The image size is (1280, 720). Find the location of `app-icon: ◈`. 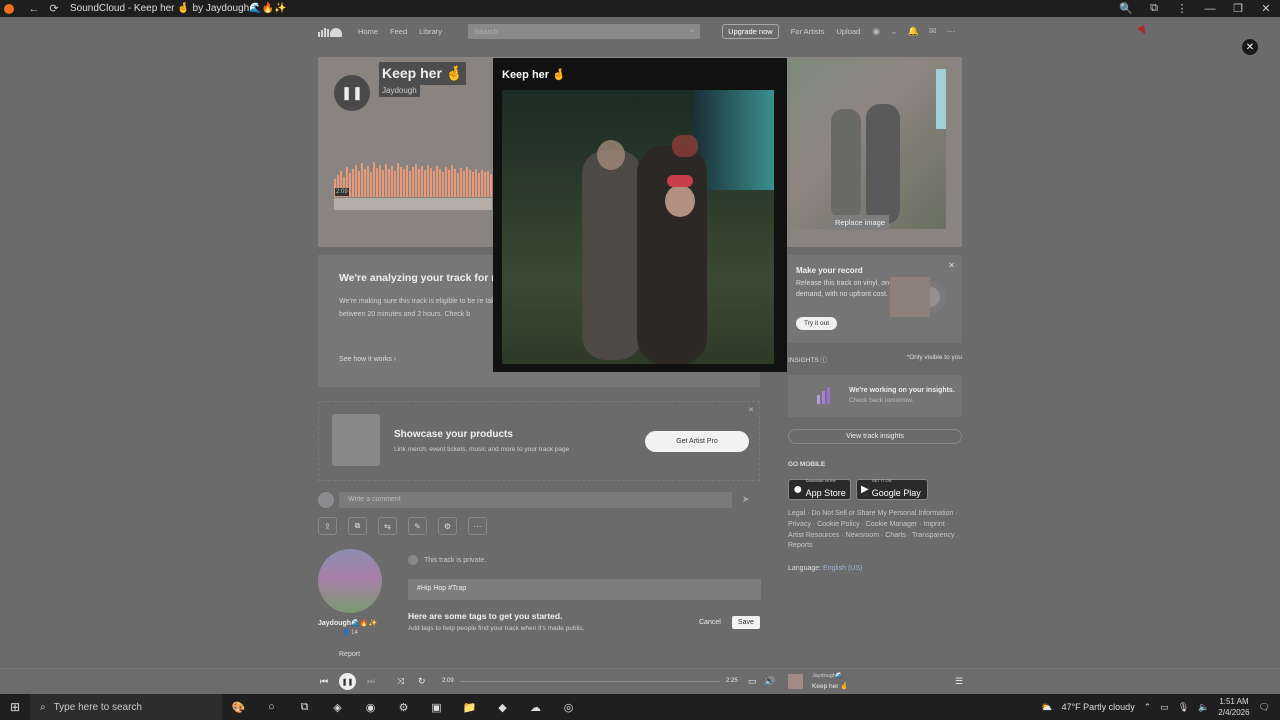

app-icon: ◈ is located at coordinates (337, 707).